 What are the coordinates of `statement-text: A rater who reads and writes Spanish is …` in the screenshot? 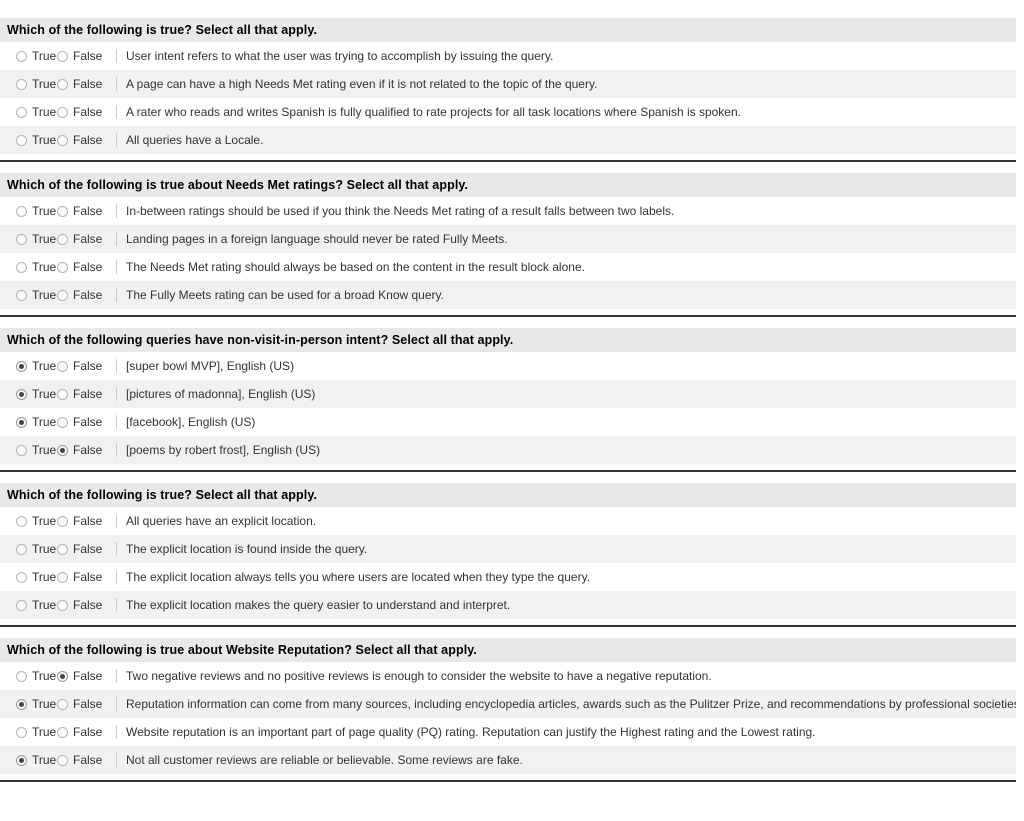 It's located at (433, 112).